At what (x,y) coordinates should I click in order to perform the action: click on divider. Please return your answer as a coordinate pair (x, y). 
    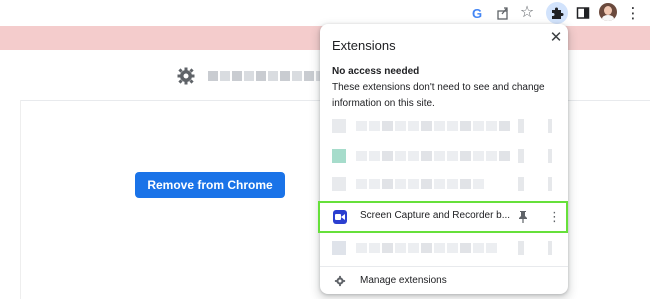
    Looking at the image, I should click on (444, 266).